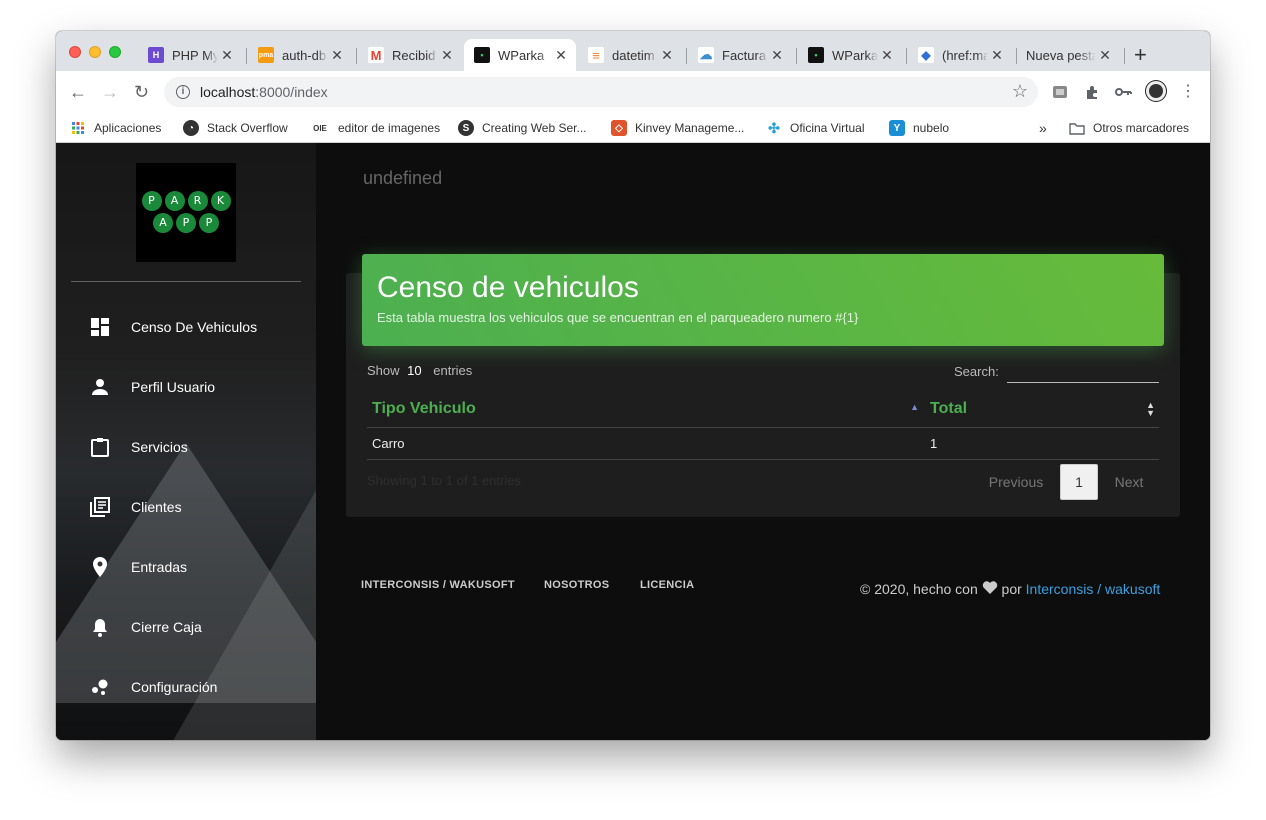 The image size is (1266, 820). What do you see at coordinates (115, 52) in the screenshot?
I see `maximize-window-button` at bounding box center [115, 52].